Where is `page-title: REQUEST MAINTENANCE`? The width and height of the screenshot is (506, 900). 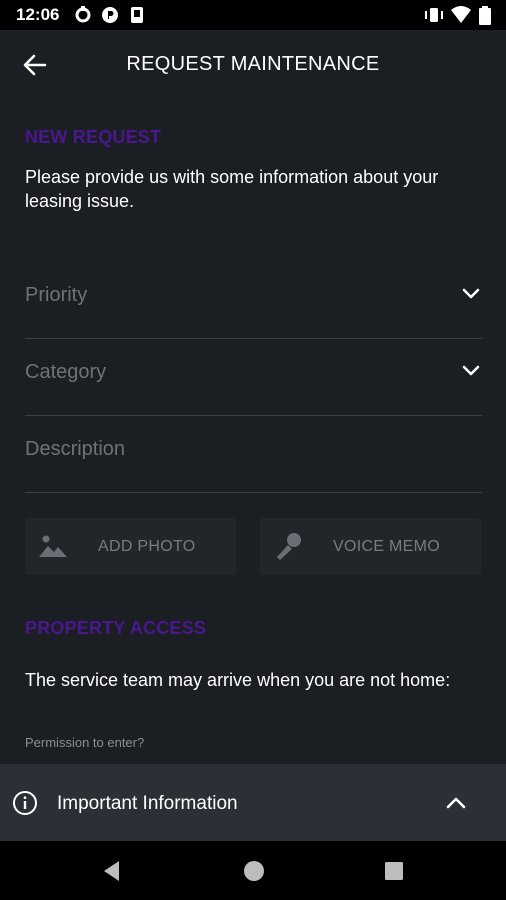 page-title: REQUEST MAINTENANCE is located at coordinates (253, 64).